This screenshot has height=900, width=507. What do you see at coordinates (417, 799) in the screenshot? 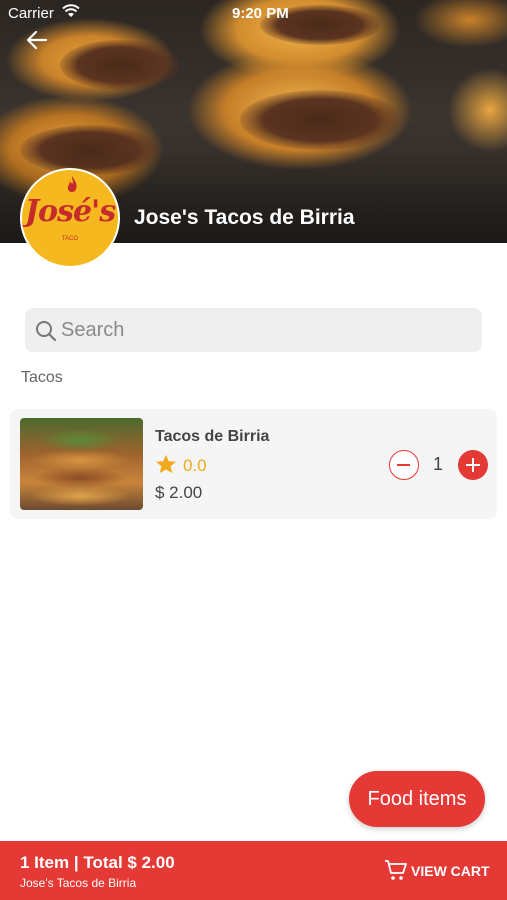
I see `food-items-button: Food items` at bounding box center [417, 799].